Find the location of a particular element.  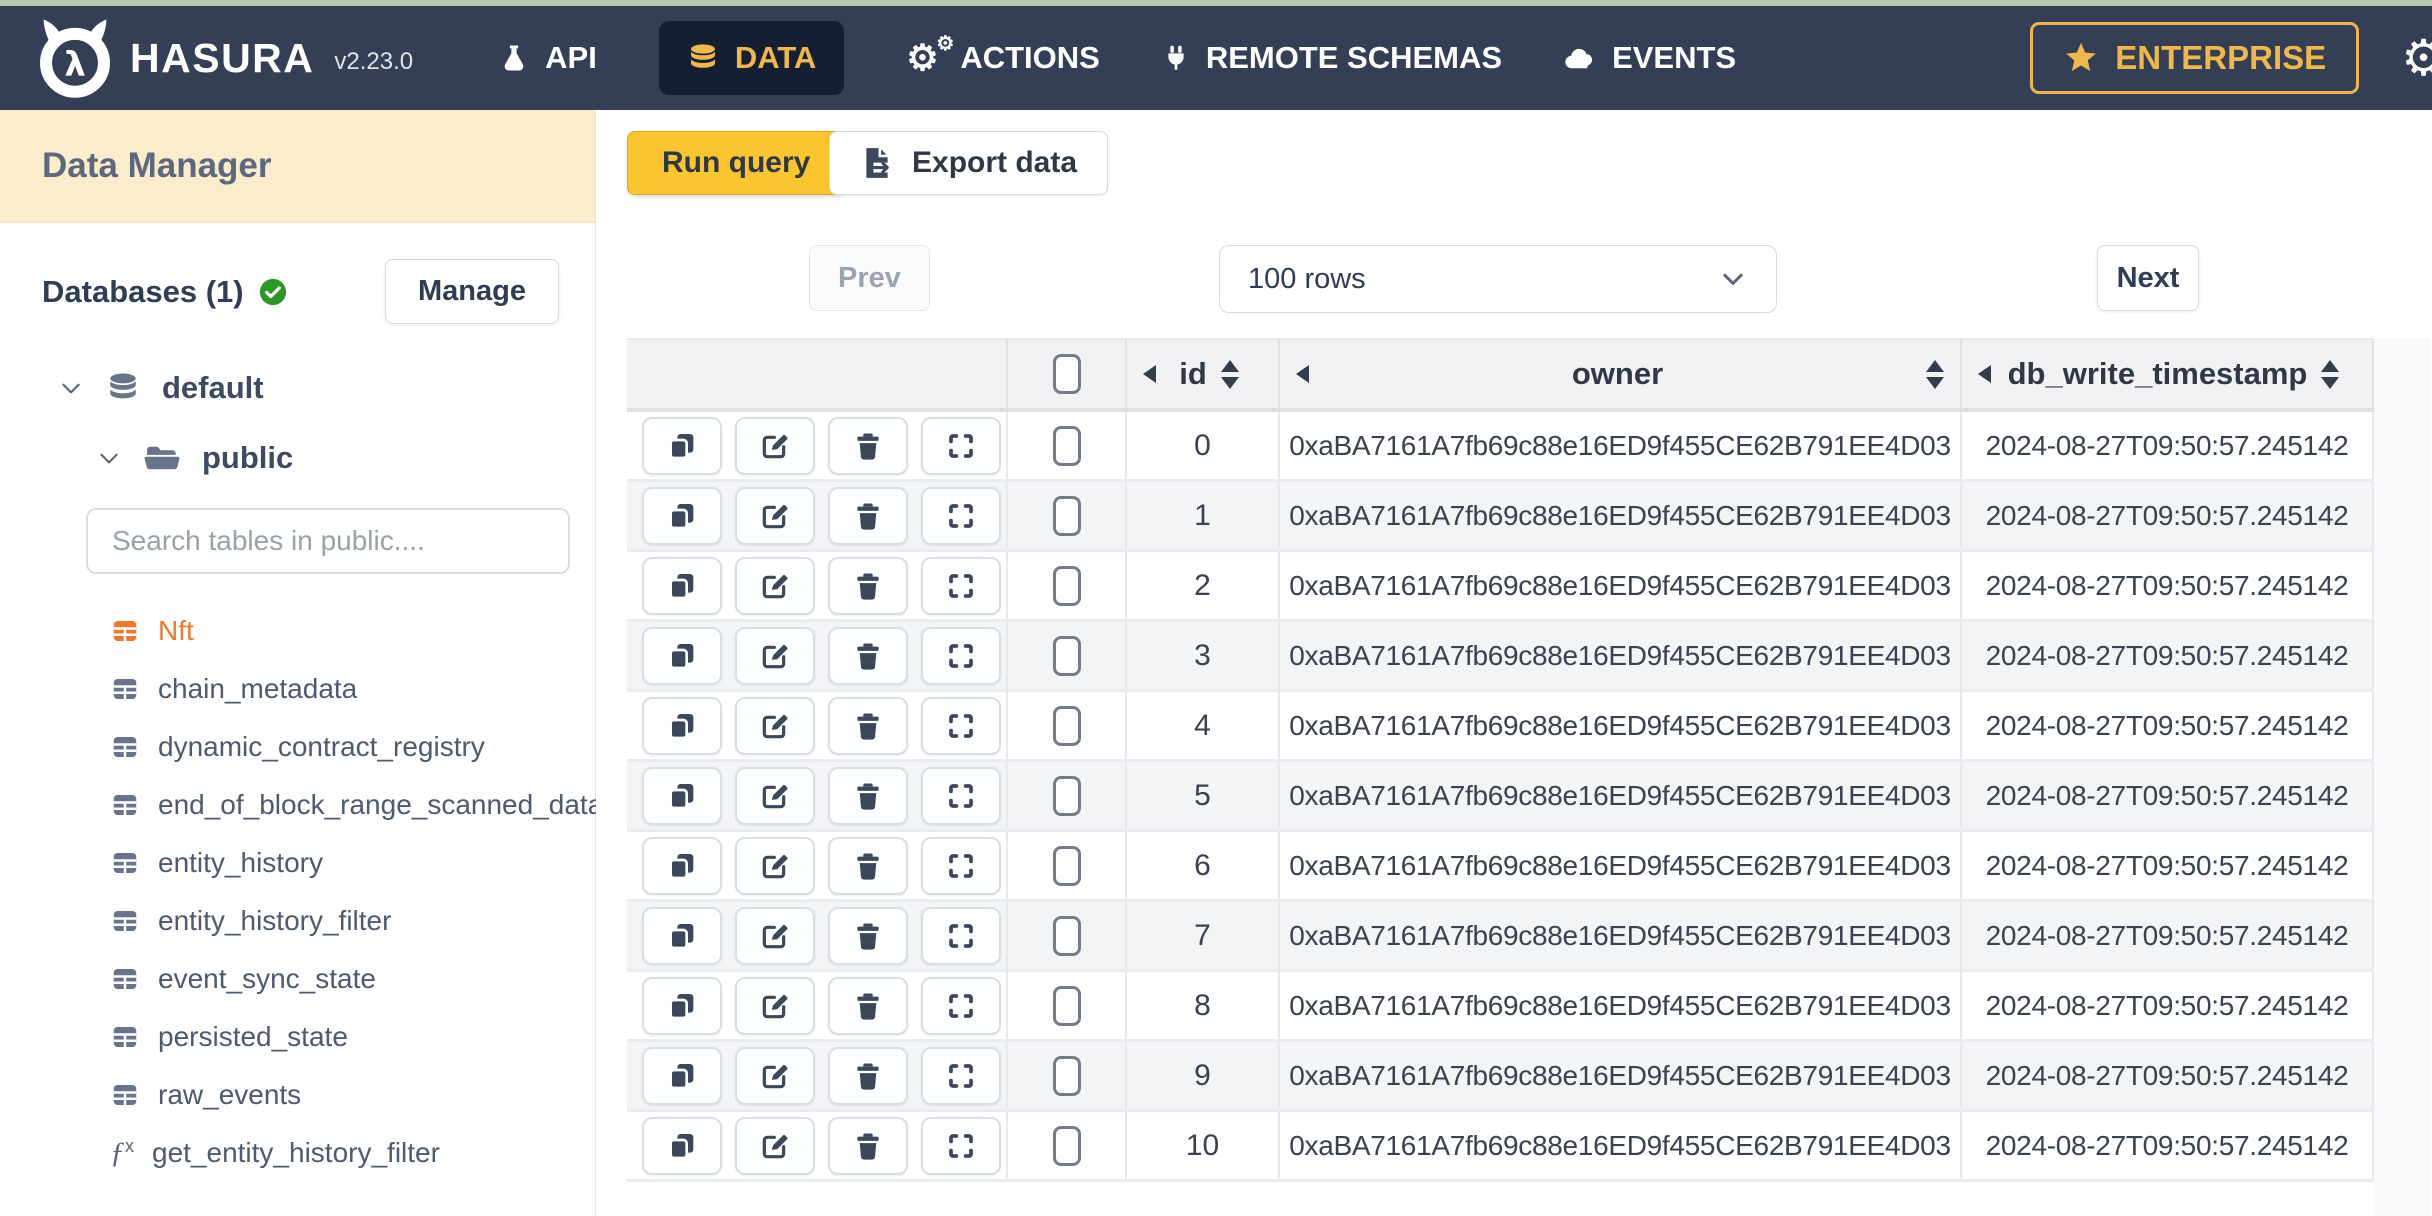

export-data-button: Export data is located at coordinates (969, 163).